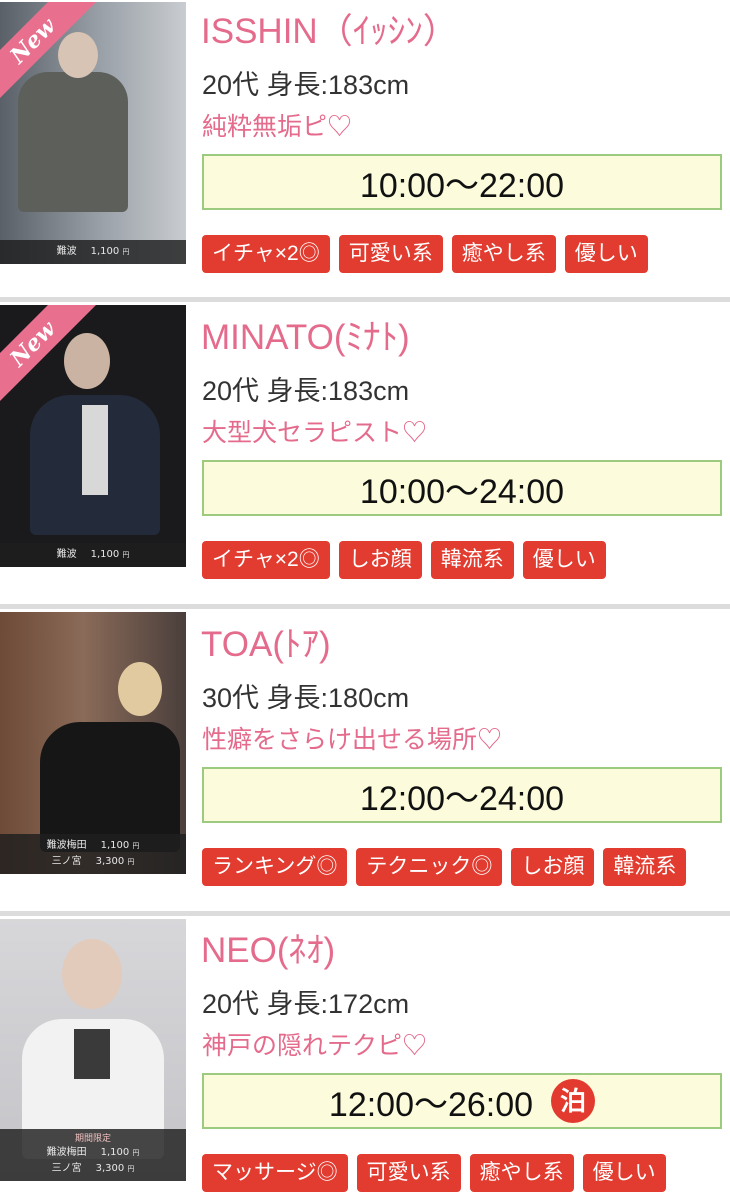 The width and height of the screenshot is (730, 1200). Describe the element at coordinates (462, 798) in the screenshot. I see `shift-hours-text: 12:00〜24:00` at that location.